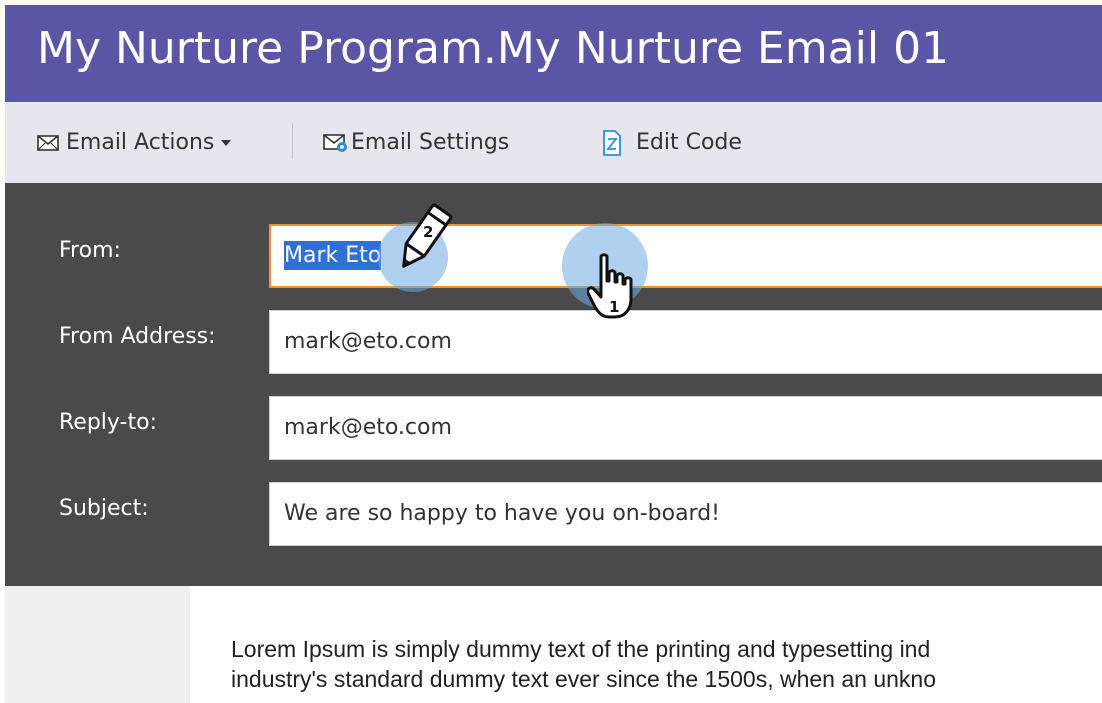 Image resolution: width=1102 pixels, height=703 pixels. Describe the element at coordinates (333, 255) in the screenshot. I see `from-field-value: Mark Eto` at that location.